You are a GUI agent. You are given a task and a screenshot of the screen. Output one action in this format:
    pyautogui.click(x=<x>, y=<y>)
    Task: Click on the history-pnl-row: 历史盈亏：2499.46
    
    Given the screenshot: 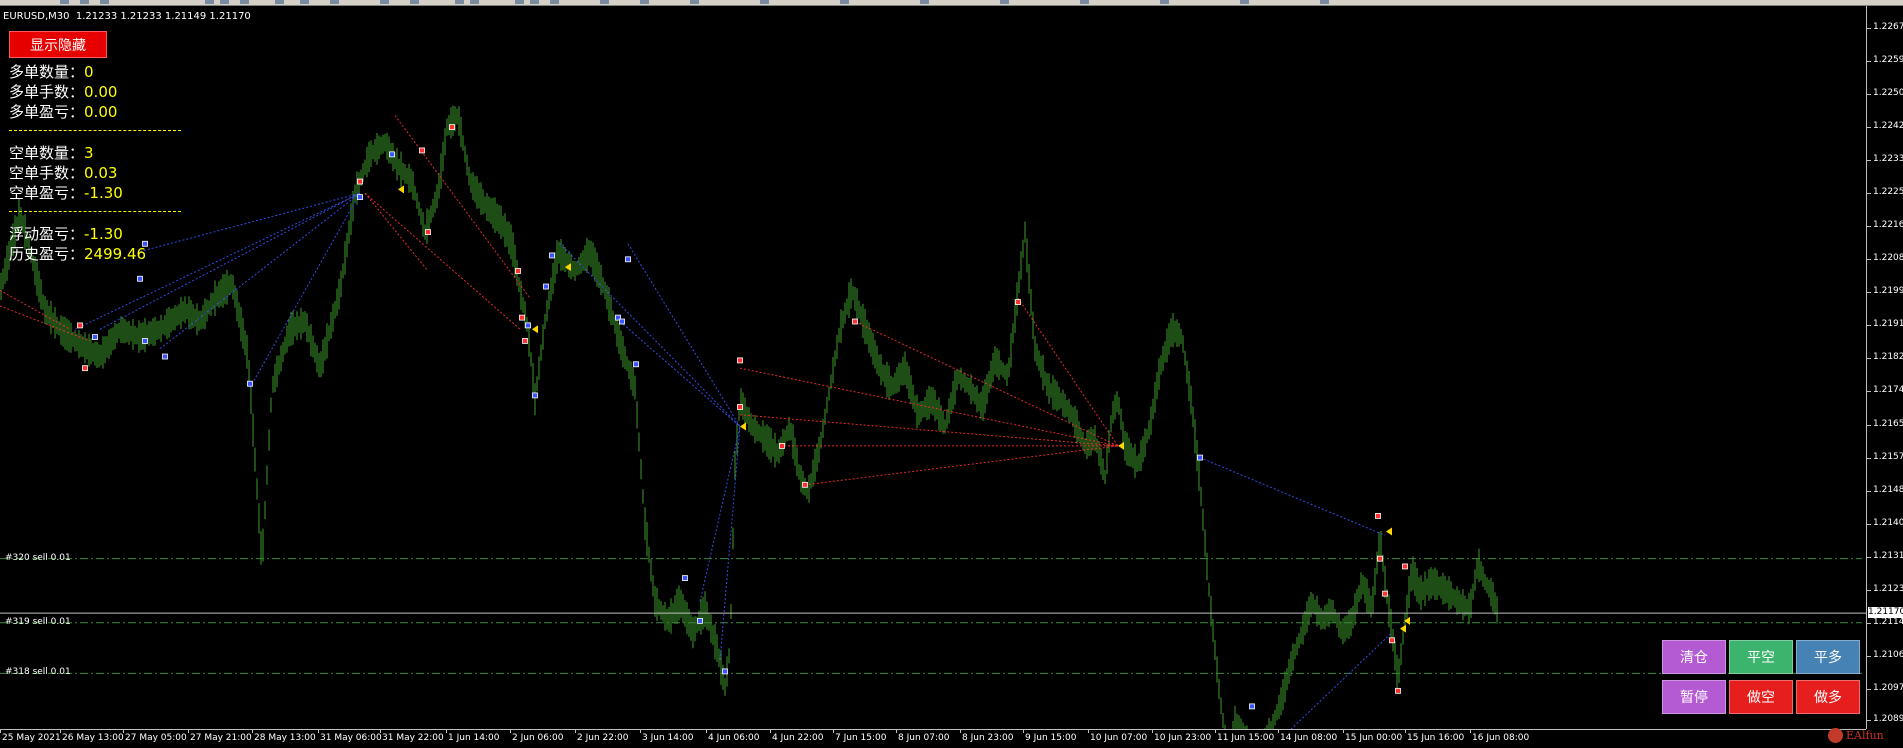 What is the action you would take?
    pyautogui.click(x=96, y=254)
    